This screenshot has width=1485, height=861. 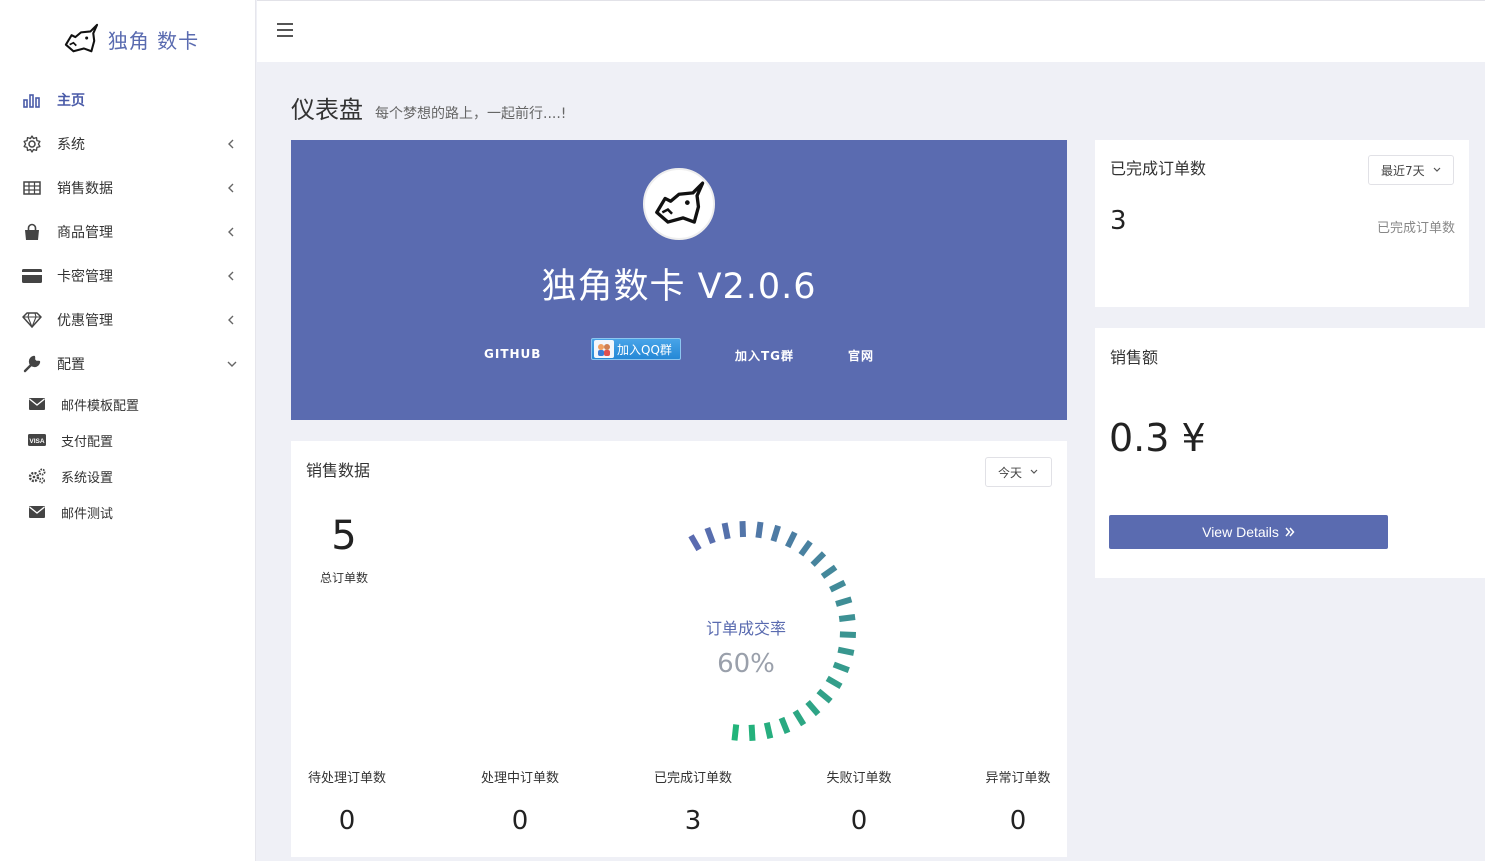 What do you see at coordinates (327, 110) in the screenshot?
I see `page-title: 仪表盘` at bounding box center [327, 110].